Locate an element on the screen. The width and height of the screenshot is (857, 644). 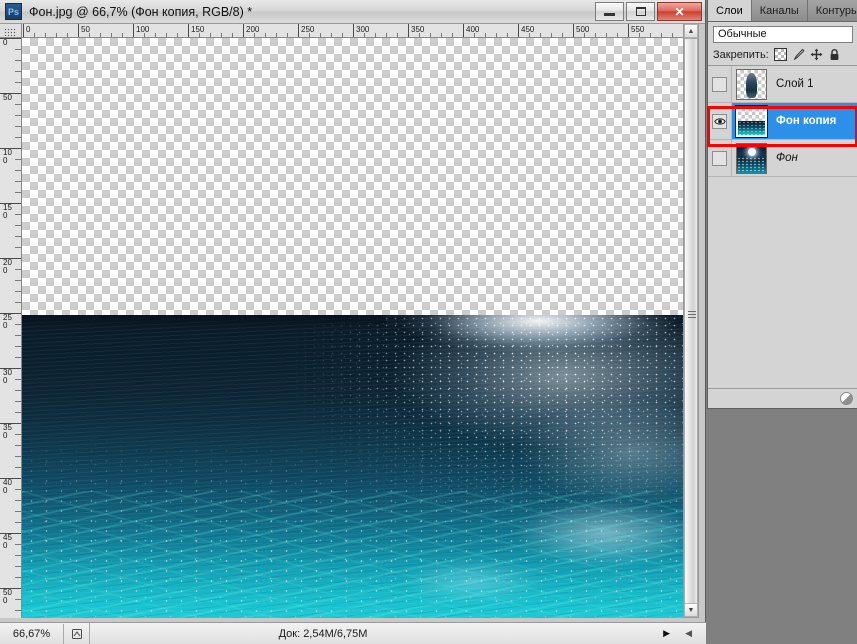
layer-name: Слой 1 is located at coordinates (795, 84).